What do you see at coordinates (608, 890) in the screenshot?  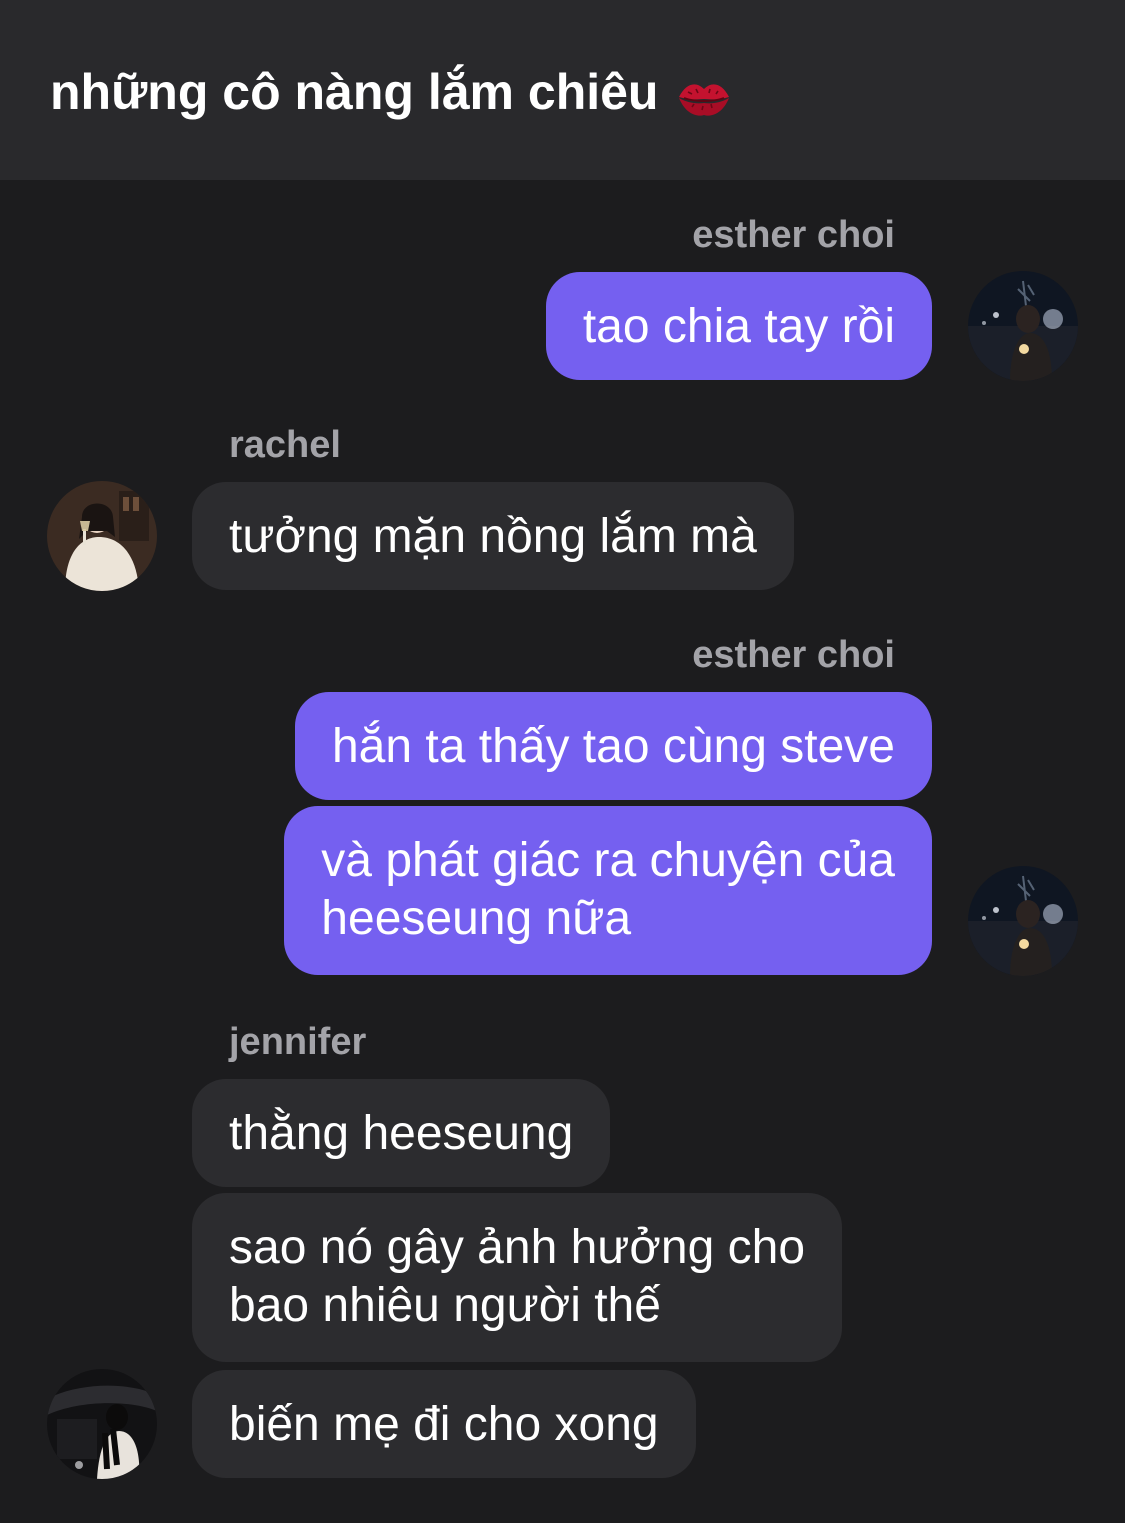 I see `message-bubble-outgoing: và phát giác ra chuyện của heeseung nữa` at bounding box center [608, 890].